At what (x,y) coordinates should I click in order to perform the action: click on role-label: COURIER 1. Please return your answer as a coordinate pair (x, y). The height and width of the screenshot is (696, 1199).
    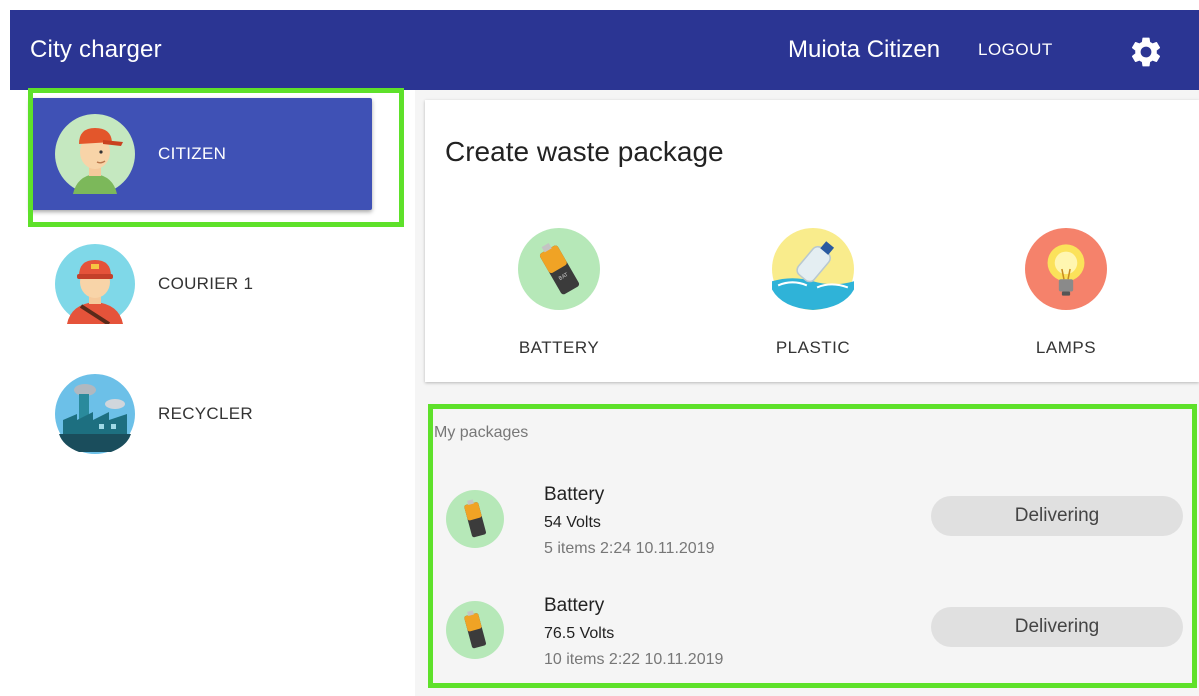
    Looking at the image, I should click on (206, 283).